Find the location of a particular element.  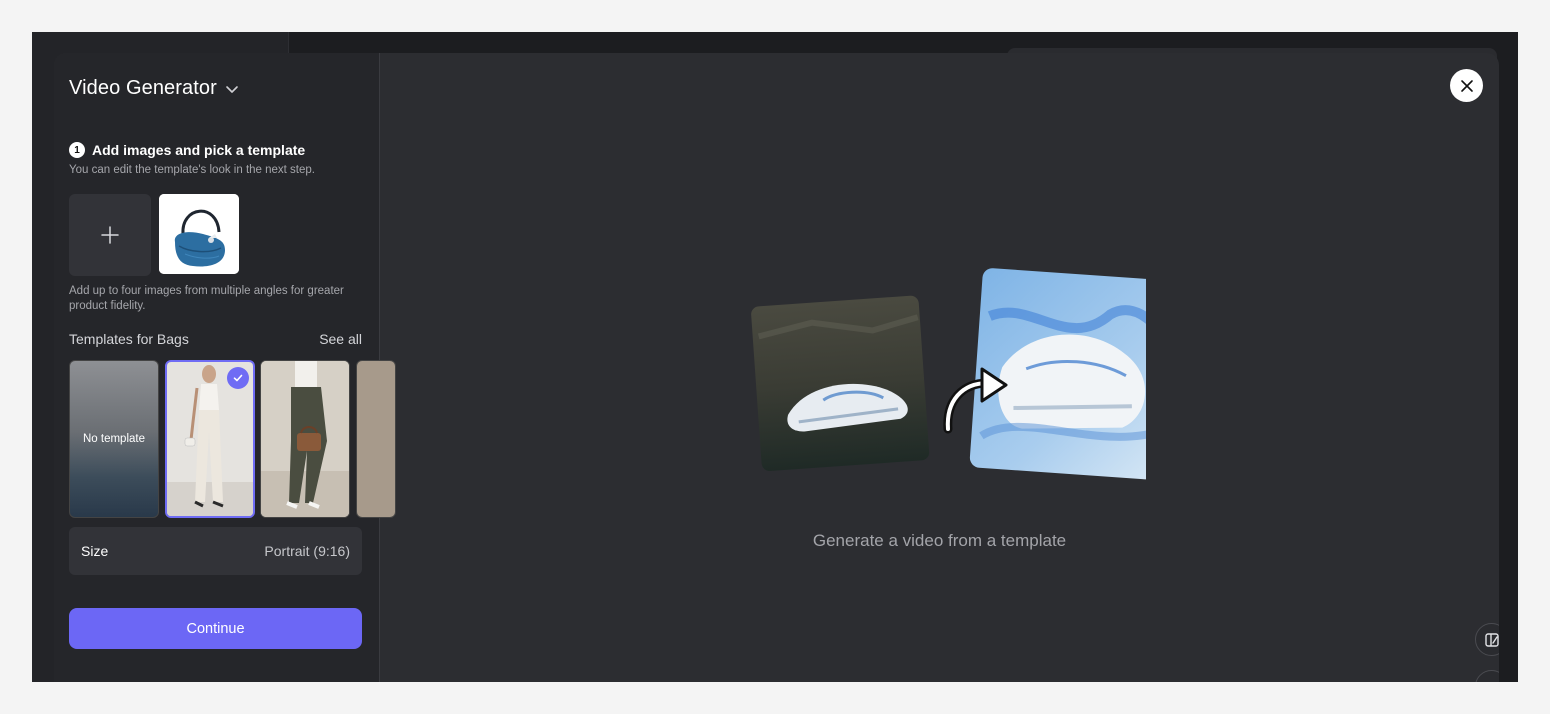

panel-title: Video Generator is located at coordinates (143, 88).